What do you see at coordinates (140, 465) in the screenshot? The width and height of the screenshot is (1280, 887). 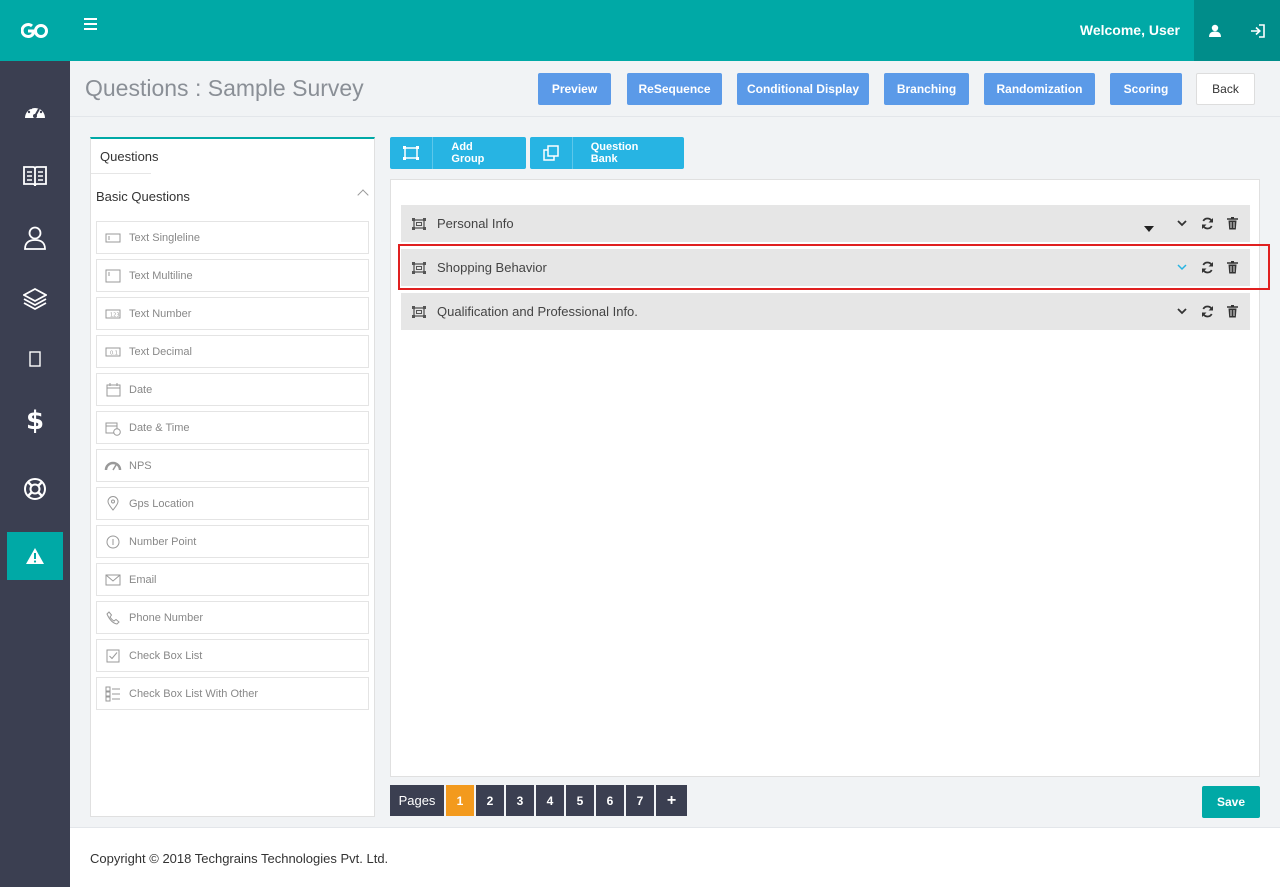 I see `question-type-label: NPS` at bounding box center [140, 465].